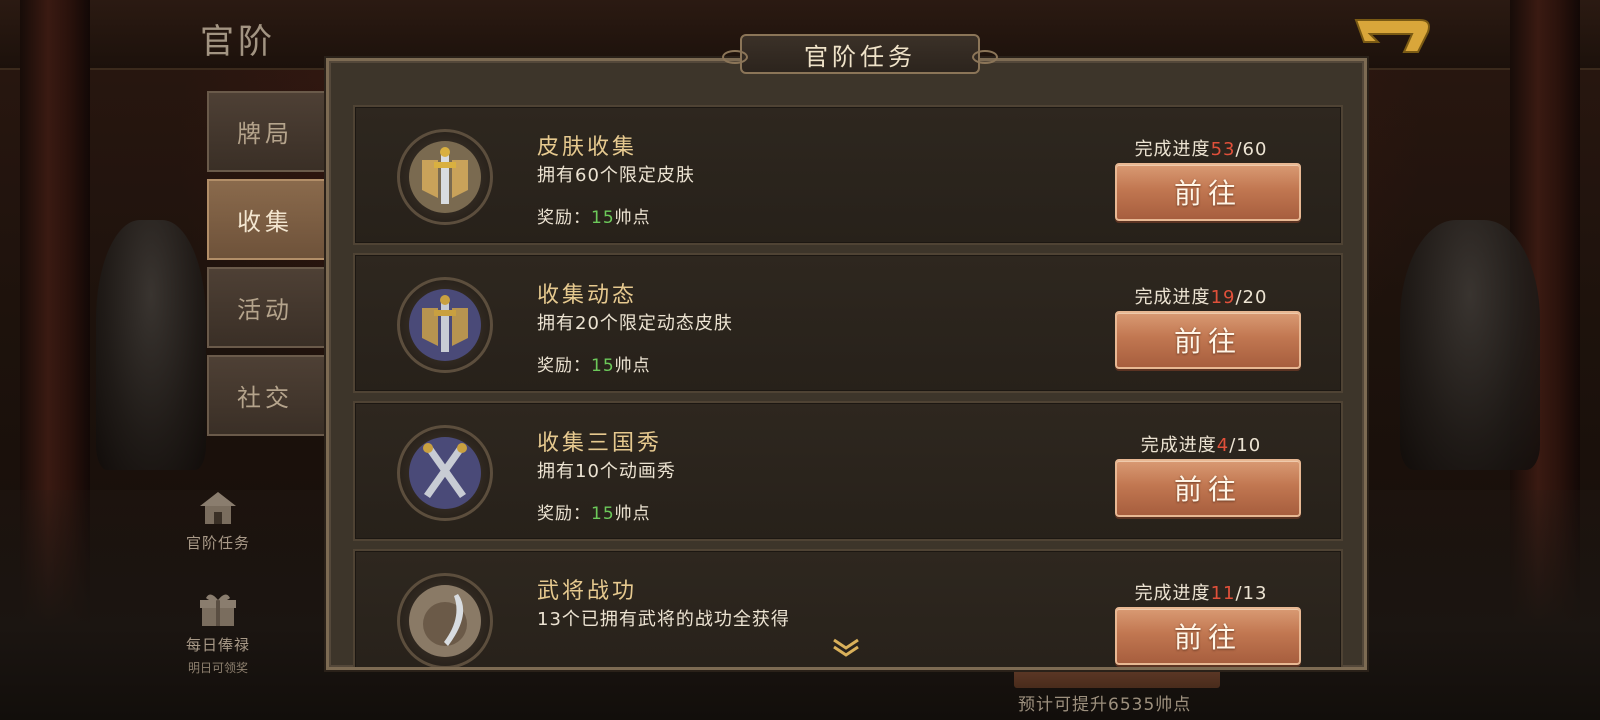 The width and height of the screenshot is (1600, 720). What do you see at coordinates (445, 620) in the screenshot?
I see `shield-blade-medal-icon` at bounding box center [445, 620].